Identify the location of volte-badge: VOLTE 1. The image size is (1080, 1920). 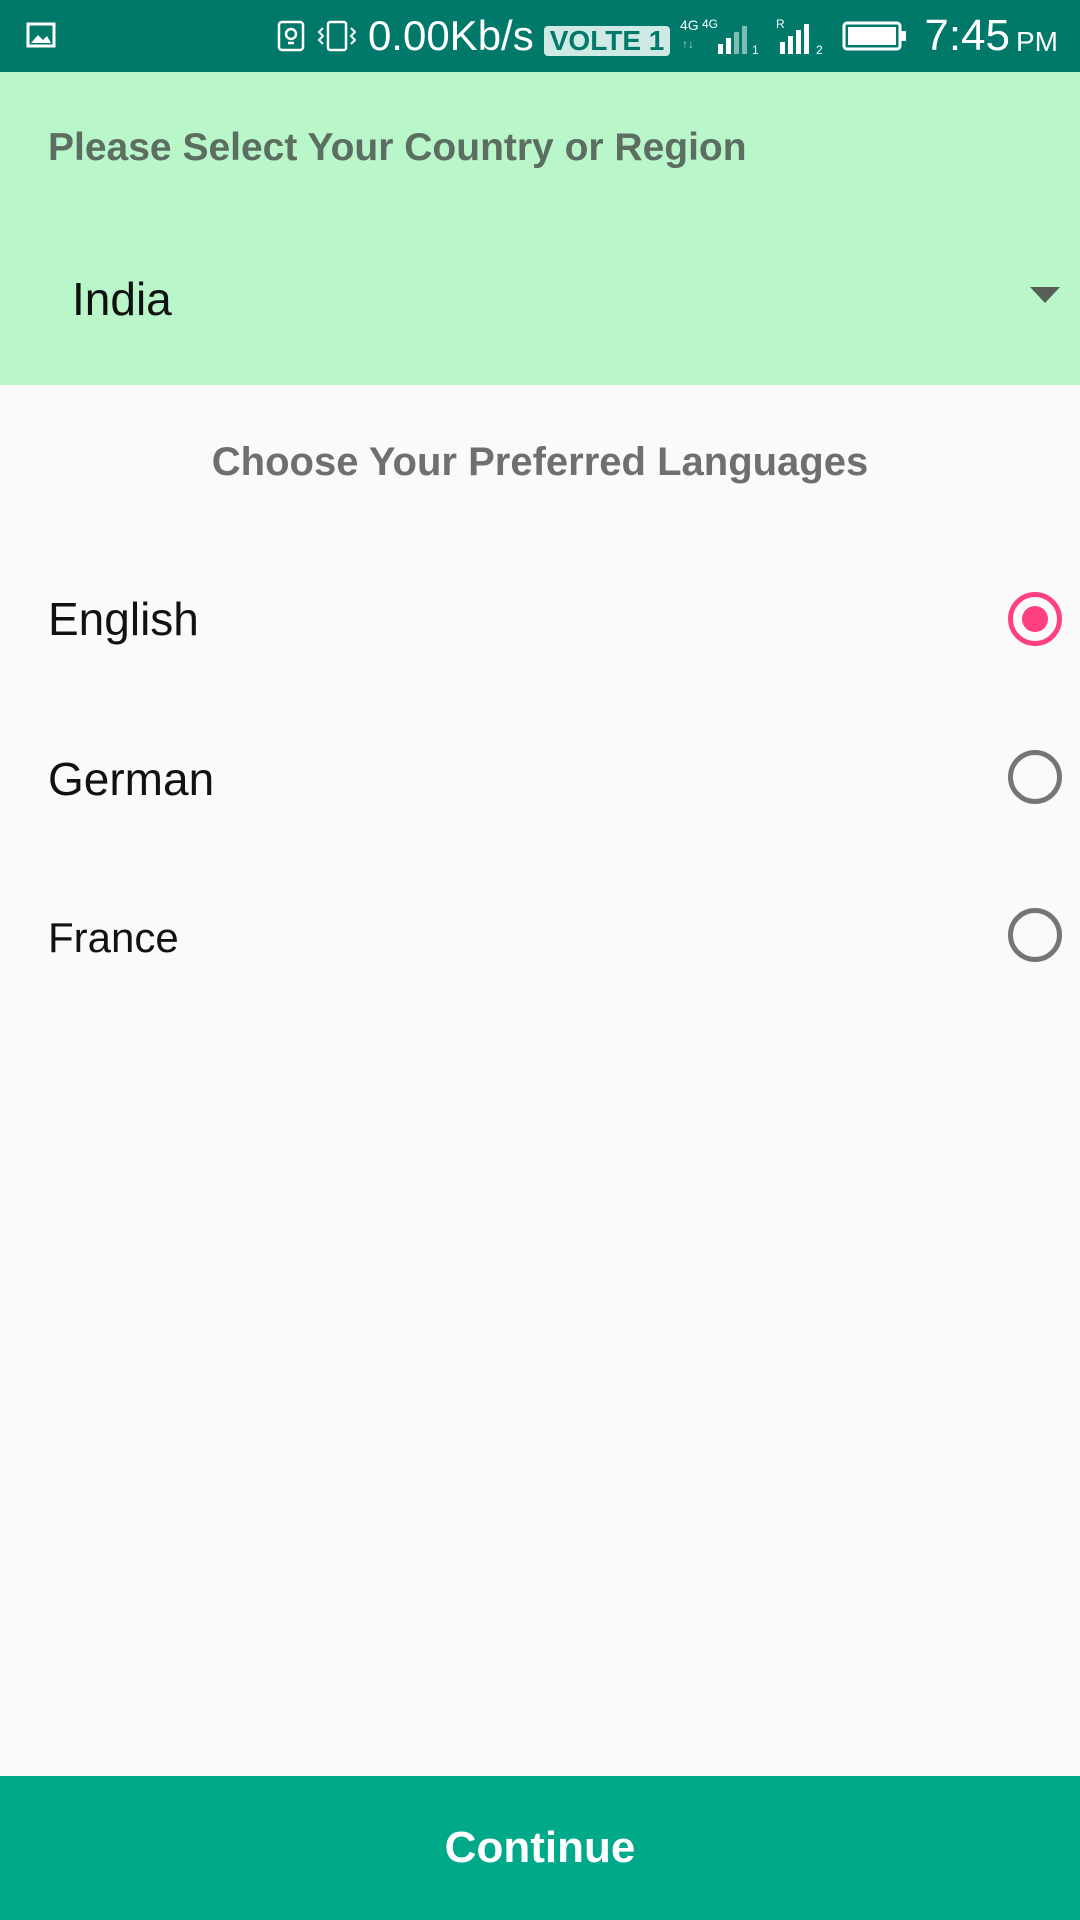
(607, 41).